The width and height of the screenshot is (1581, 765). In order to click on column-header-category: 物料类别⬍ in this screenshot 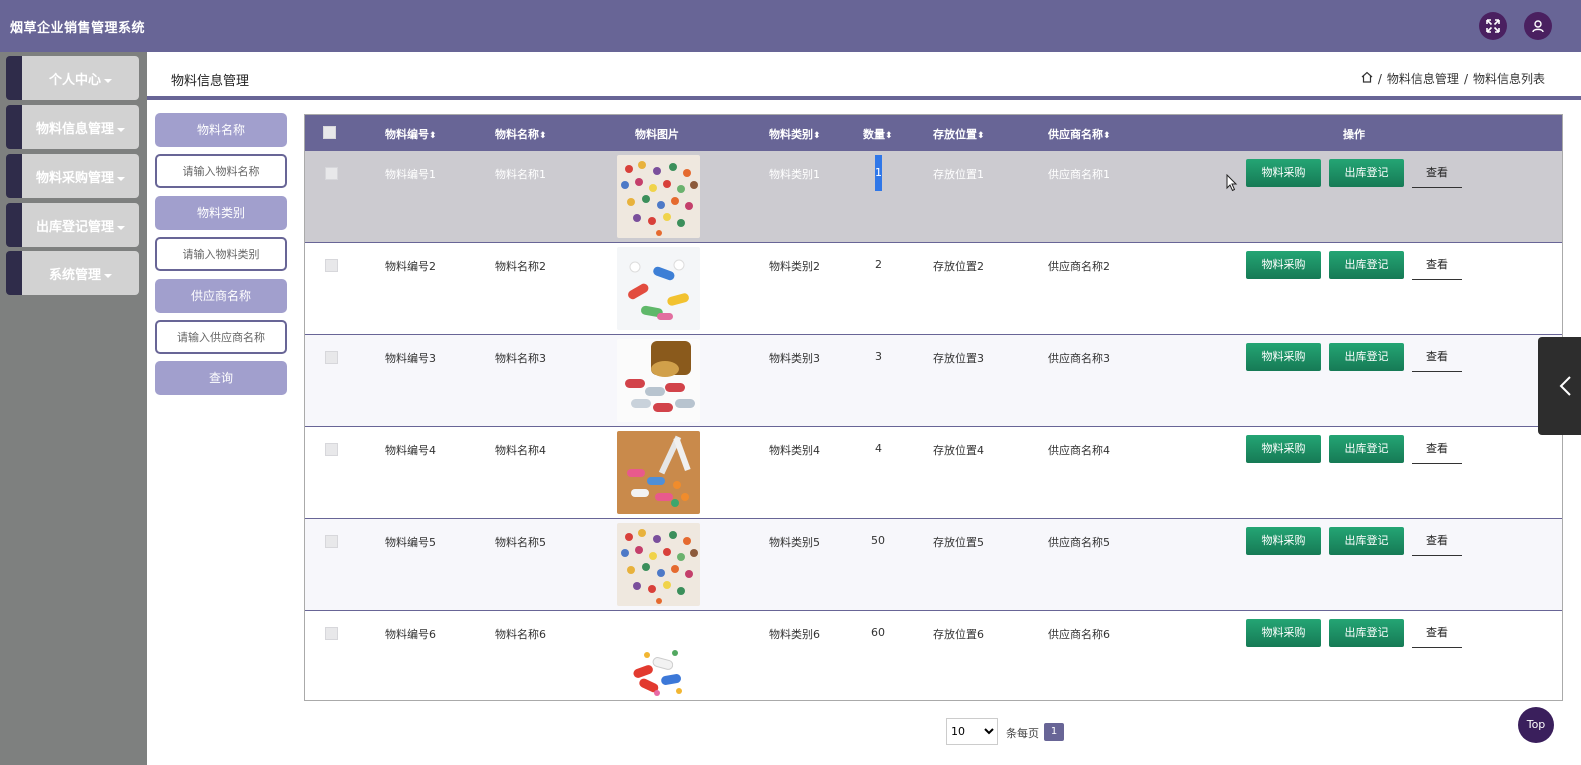, I will do `click(795, 134)`.